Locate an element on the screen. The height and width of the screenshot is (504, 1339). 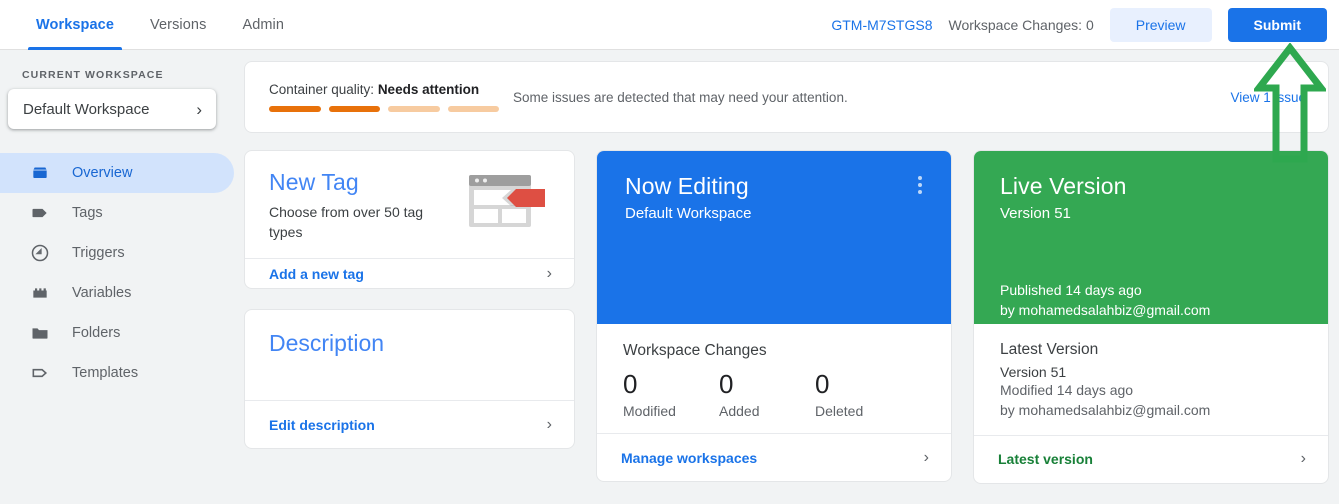
quality-status: Needs attention is located at coordinates (428, 89).